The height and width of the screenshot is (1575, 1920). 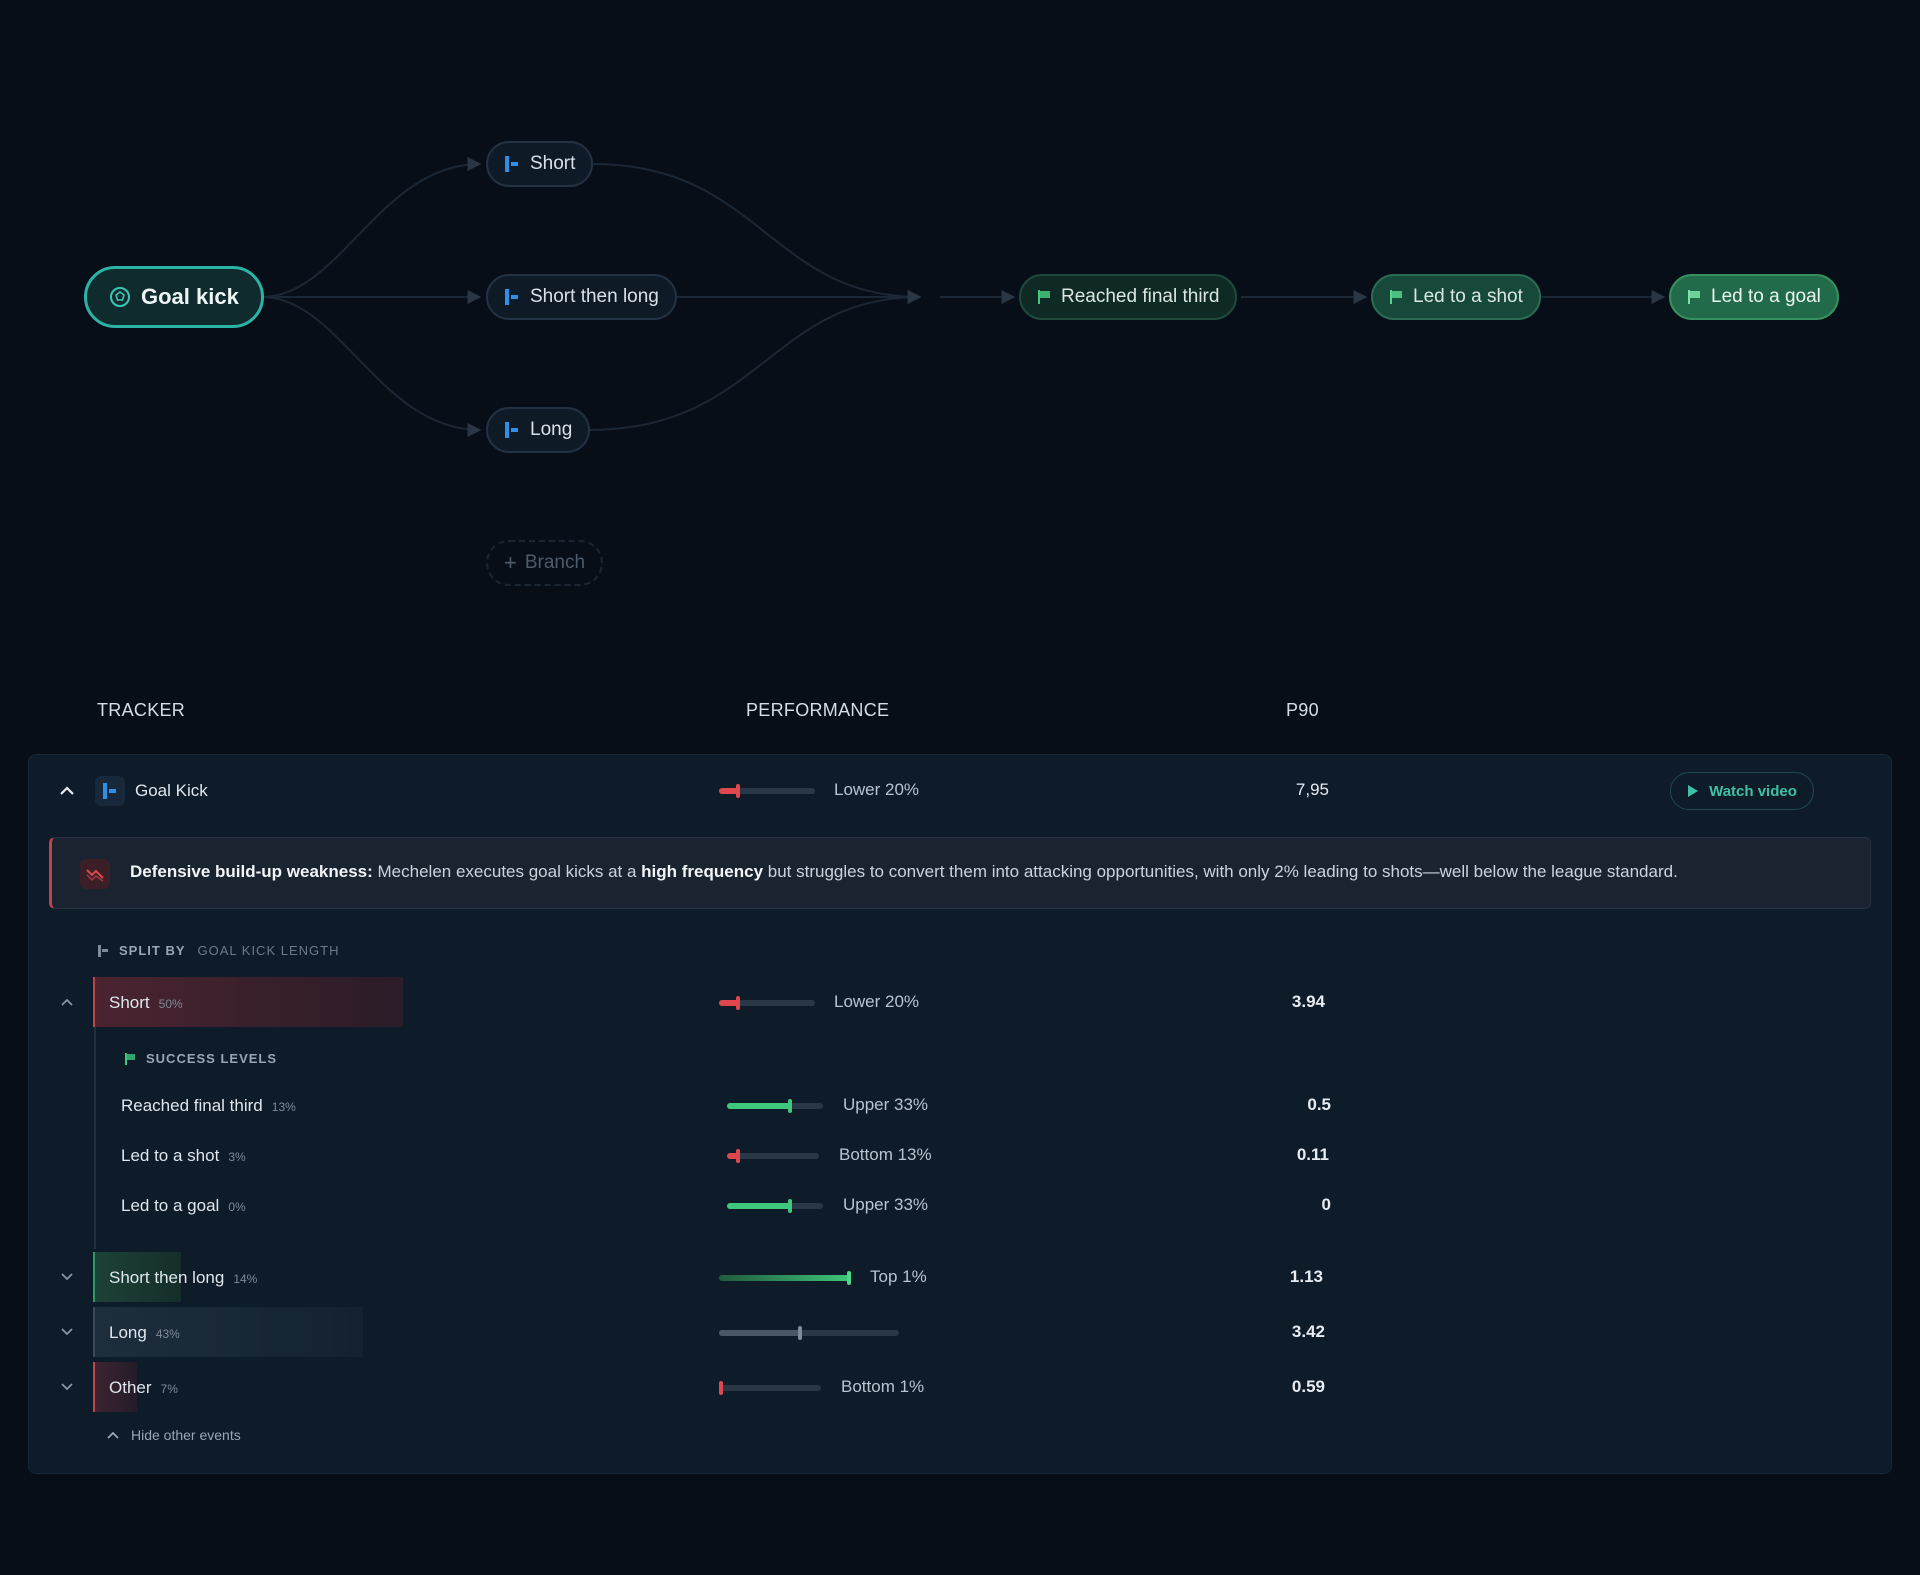 I want to click on category-p90: 1.13, so click(x=1306, y=1276).